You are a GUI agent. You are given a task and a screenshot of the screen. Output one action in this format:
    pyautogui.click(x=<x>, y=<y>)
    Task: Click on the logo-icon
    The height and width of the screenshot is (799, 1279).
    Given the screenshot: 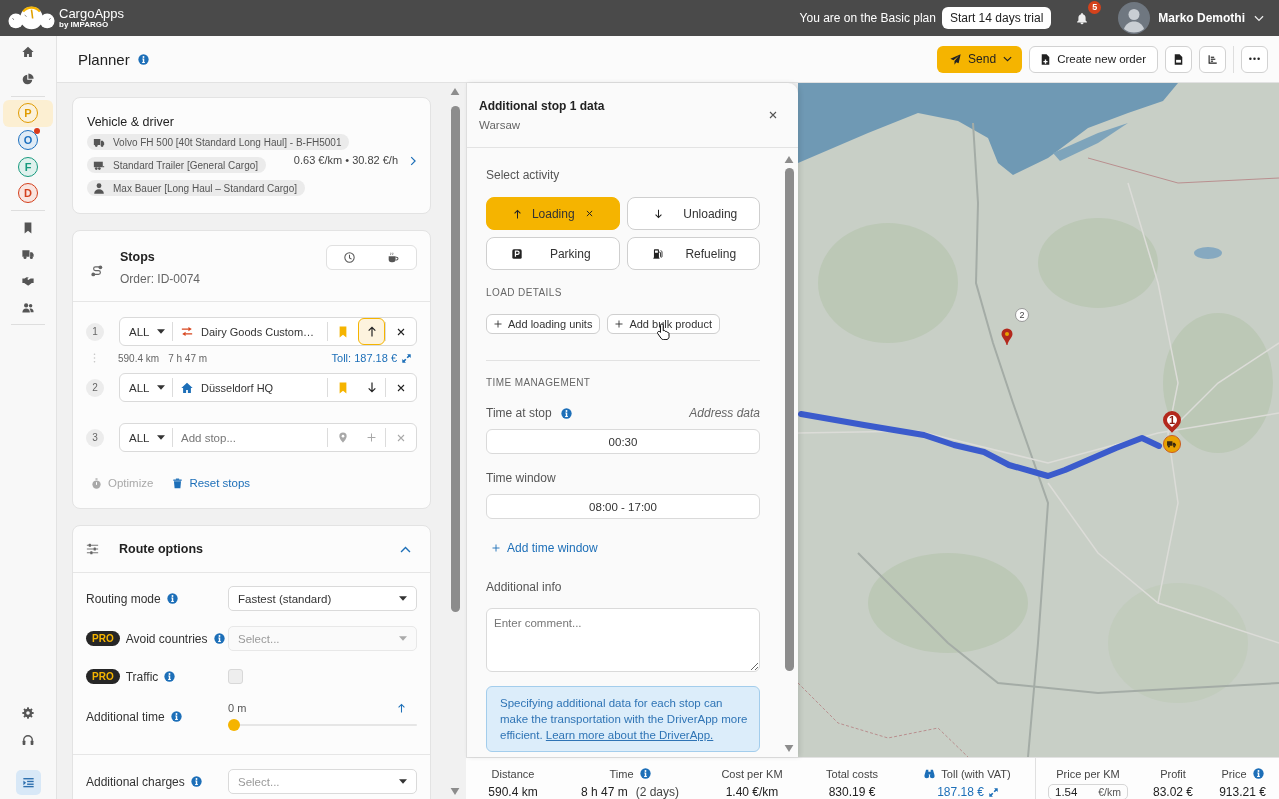 What is the action you would take?
    pyautogui.click(x=31, y=18)
    